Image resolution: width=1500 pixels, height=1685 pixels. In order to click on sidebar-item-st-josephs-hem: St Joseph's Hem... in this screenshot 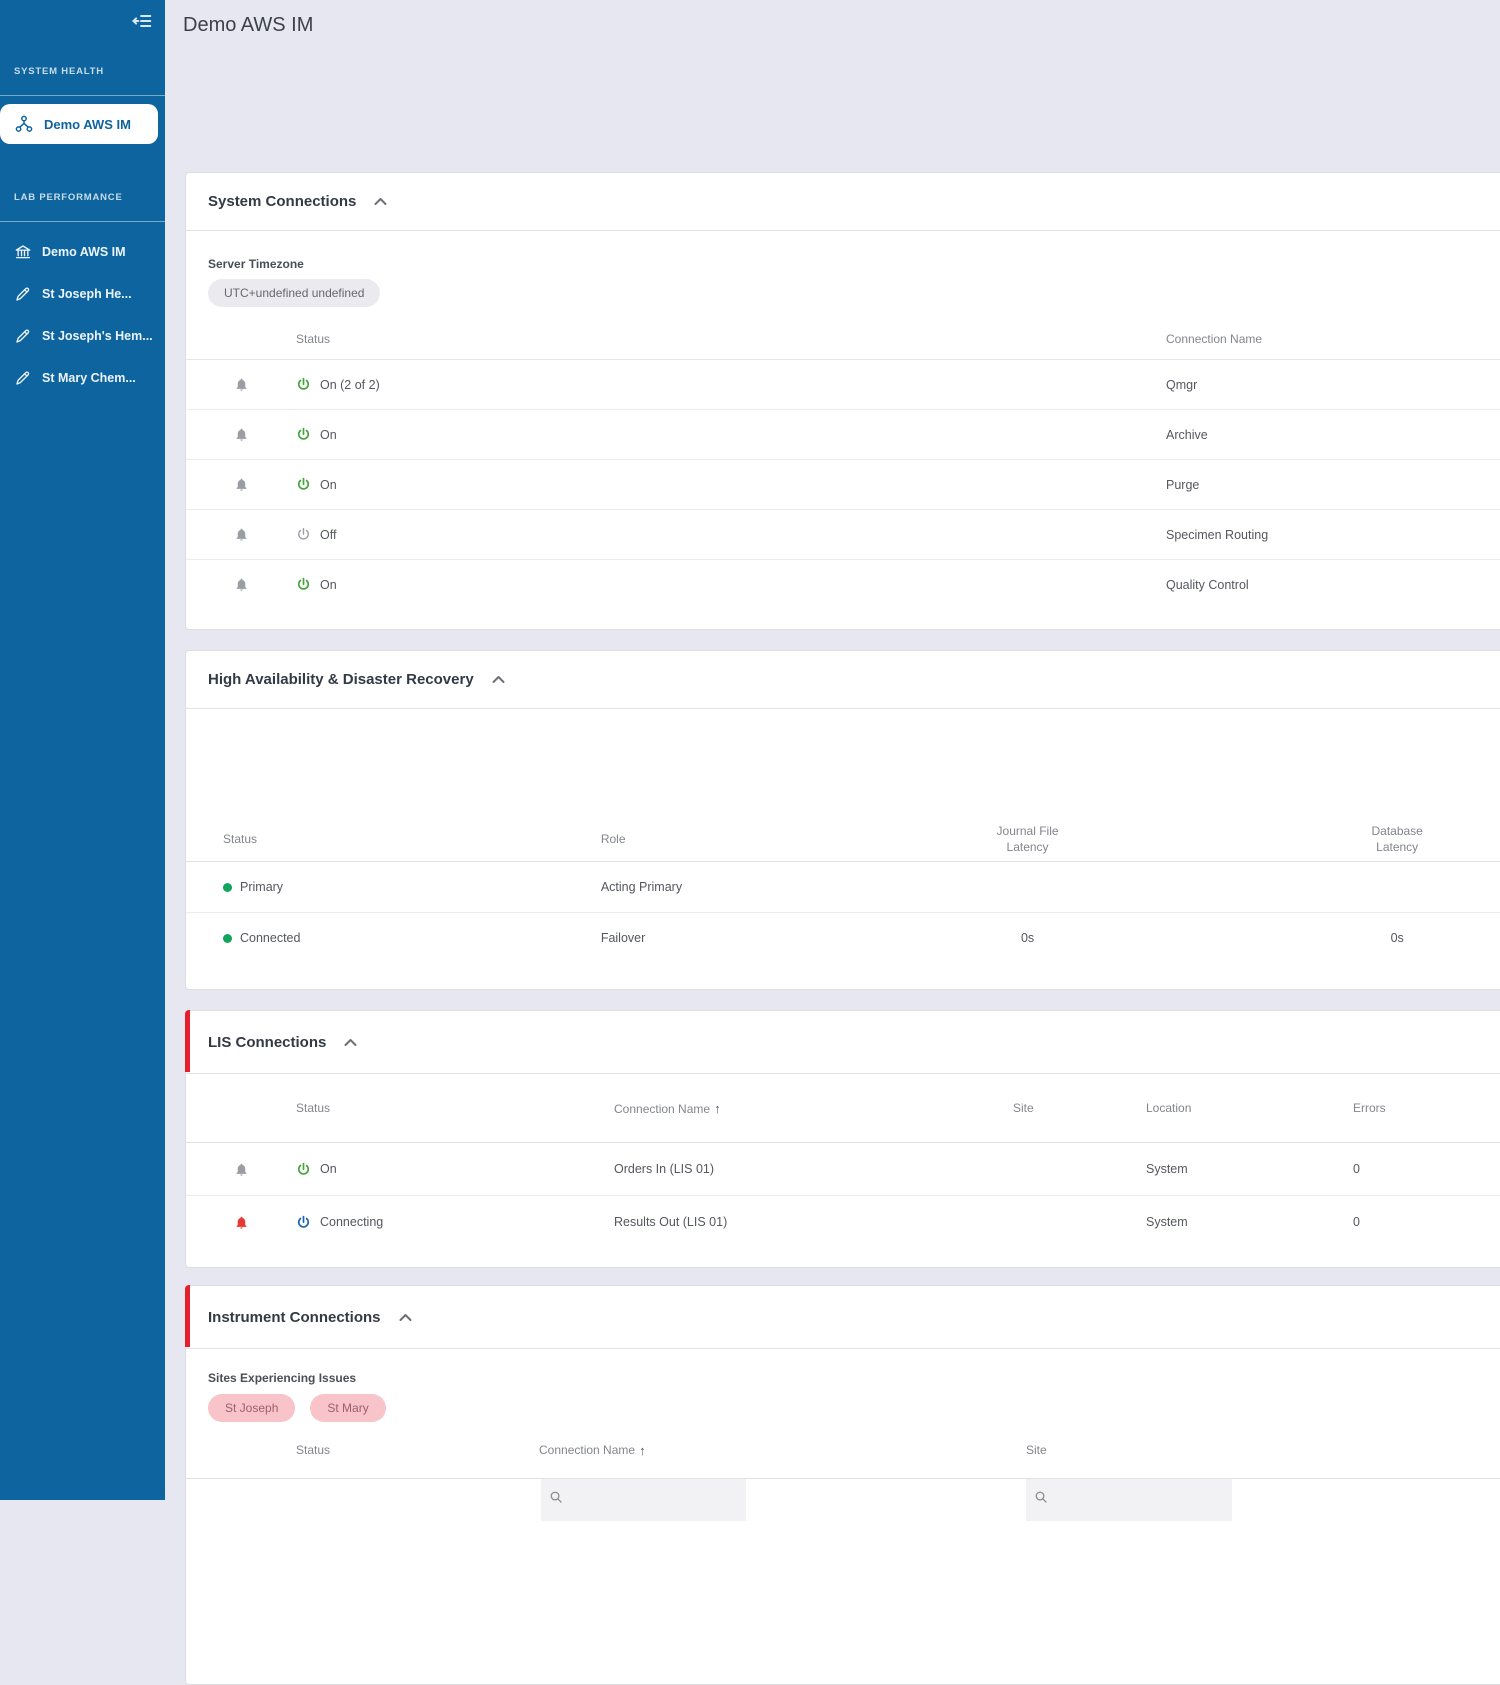, I will do `click(82, 336)`.